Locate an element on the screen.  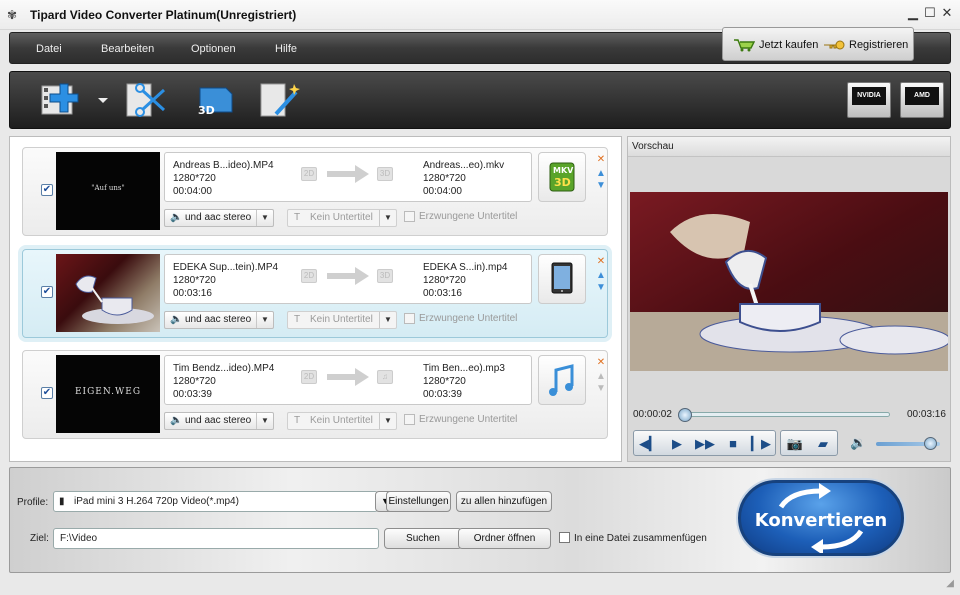
tea-scene-image is located at coordinates (114, 299).